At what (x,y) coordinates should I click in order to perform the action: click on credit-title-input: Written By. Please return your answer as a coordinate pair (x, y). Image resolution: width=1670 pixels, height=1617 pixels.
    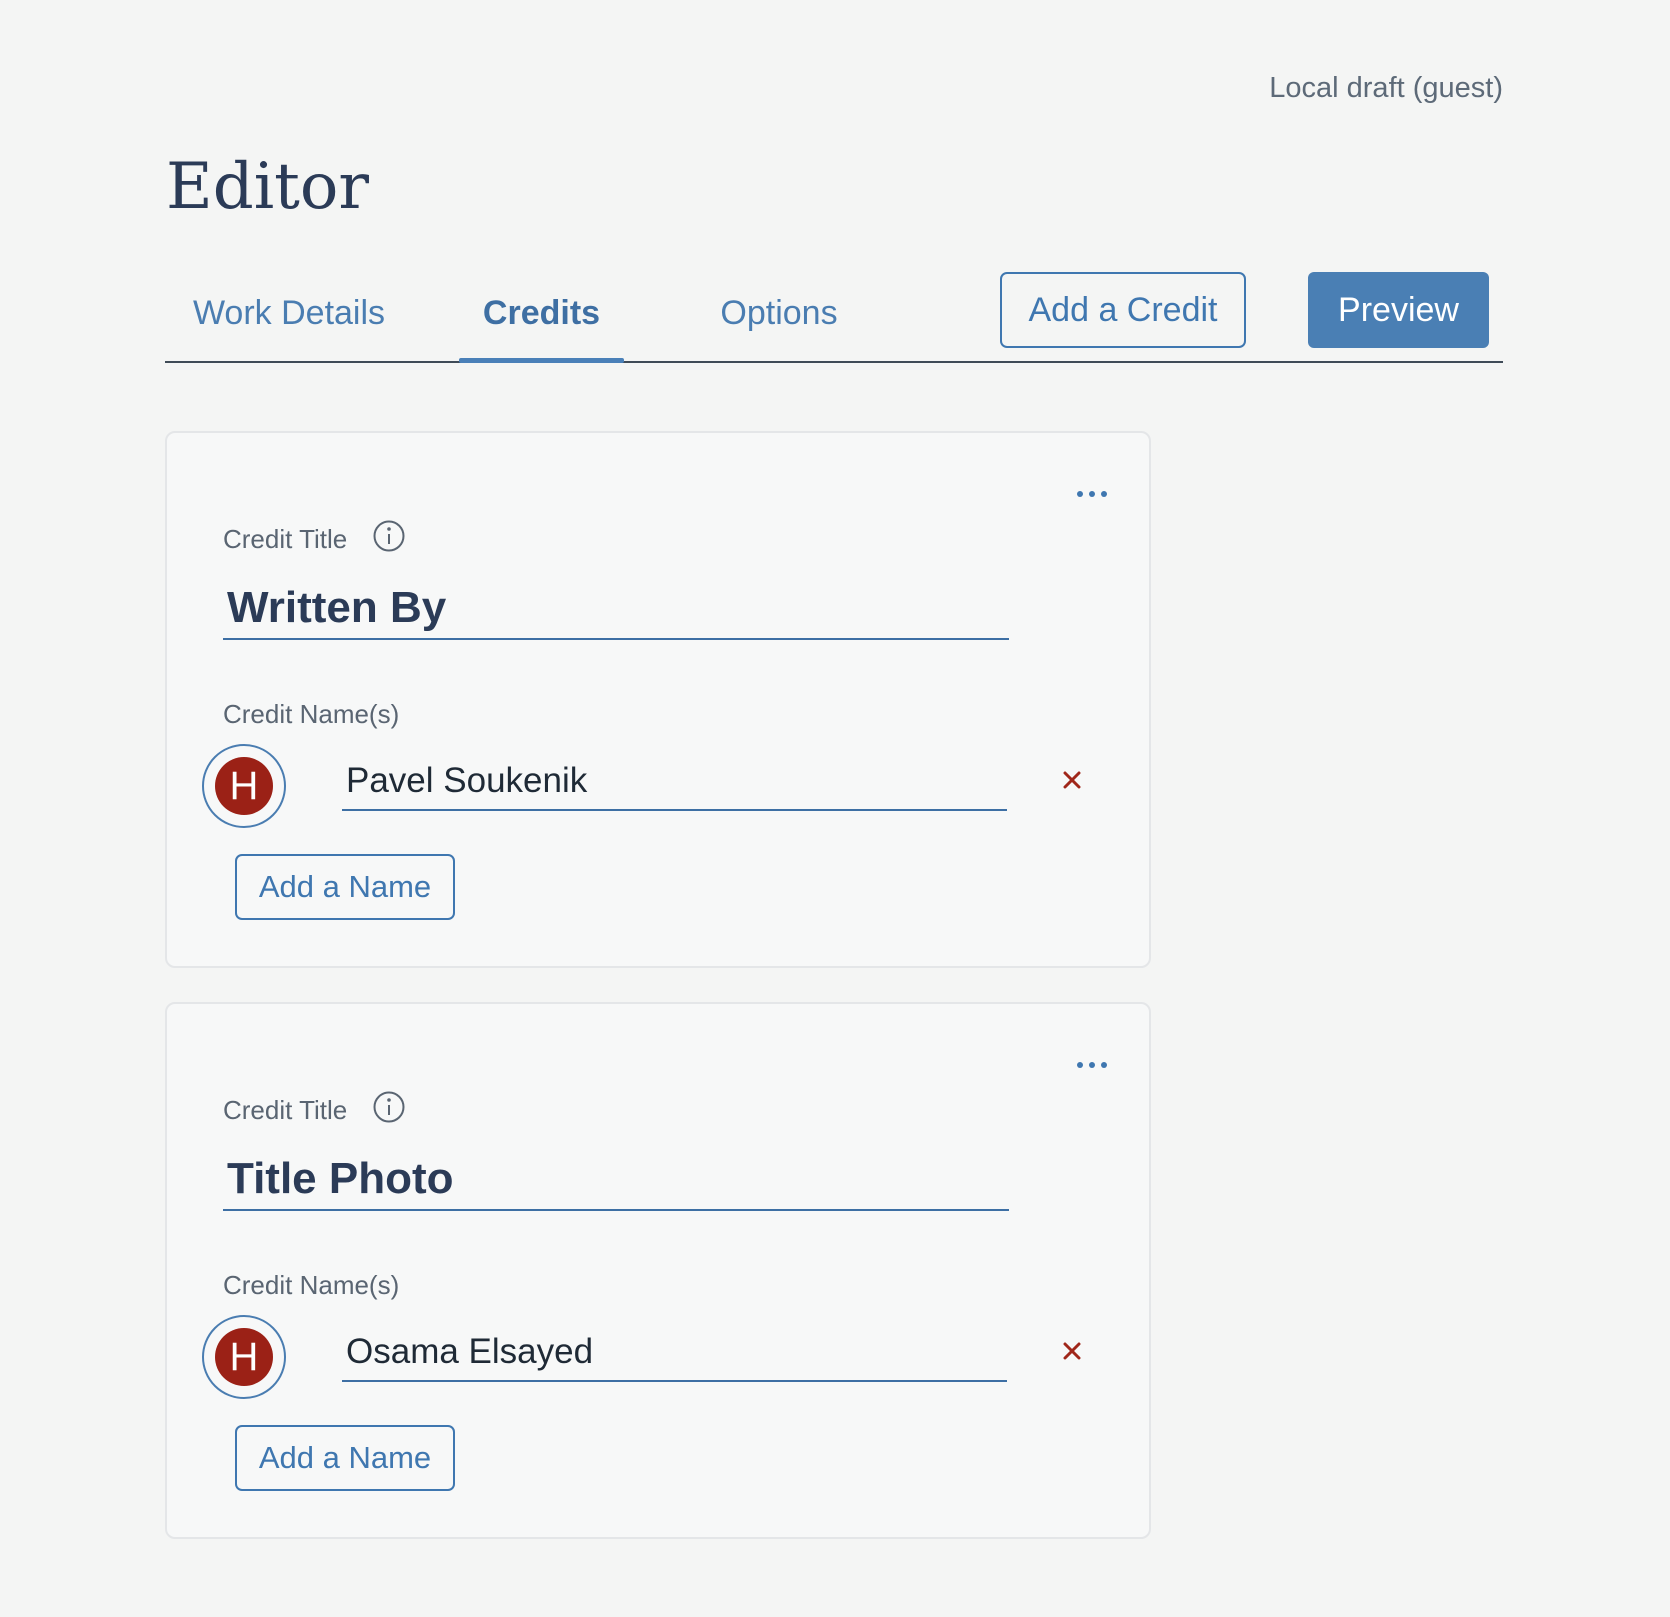
    Looking at the image, I should click on (616, 609).